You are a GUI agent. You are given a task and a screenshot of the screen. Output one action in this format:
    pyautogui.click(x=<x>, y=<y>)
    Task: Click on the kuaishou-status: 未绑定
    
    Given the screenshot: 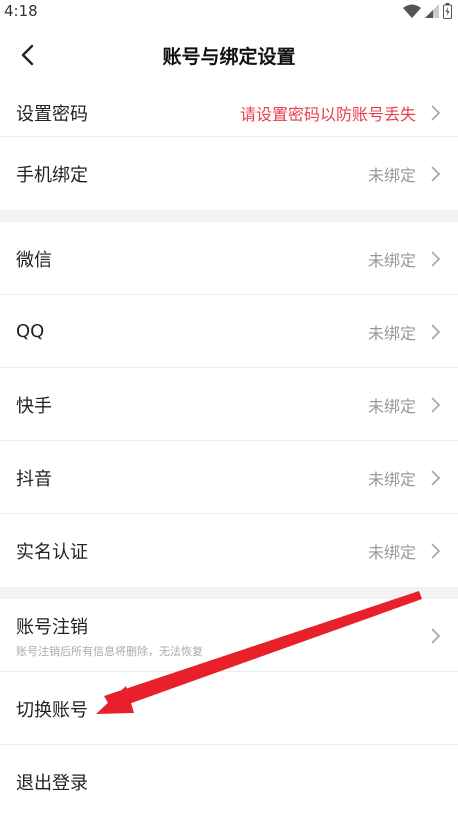 What is the action you would take?
    pyautogui.click(x=391, y=406)
    